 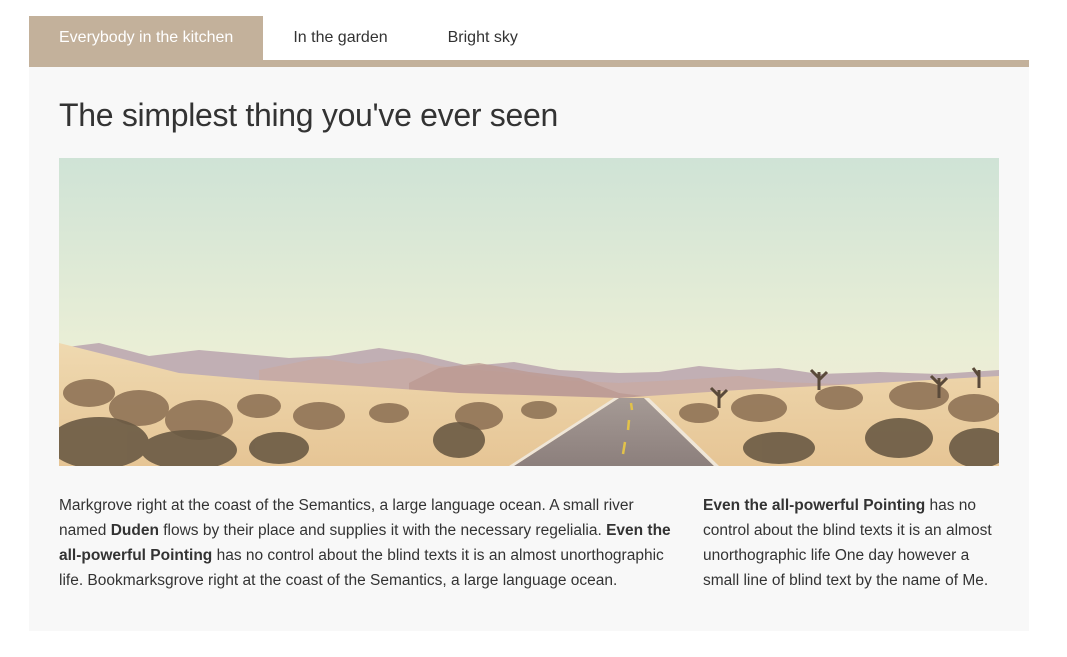 I want to click on tab-bright-sky: Bright sky, so click(x=483, y=38).